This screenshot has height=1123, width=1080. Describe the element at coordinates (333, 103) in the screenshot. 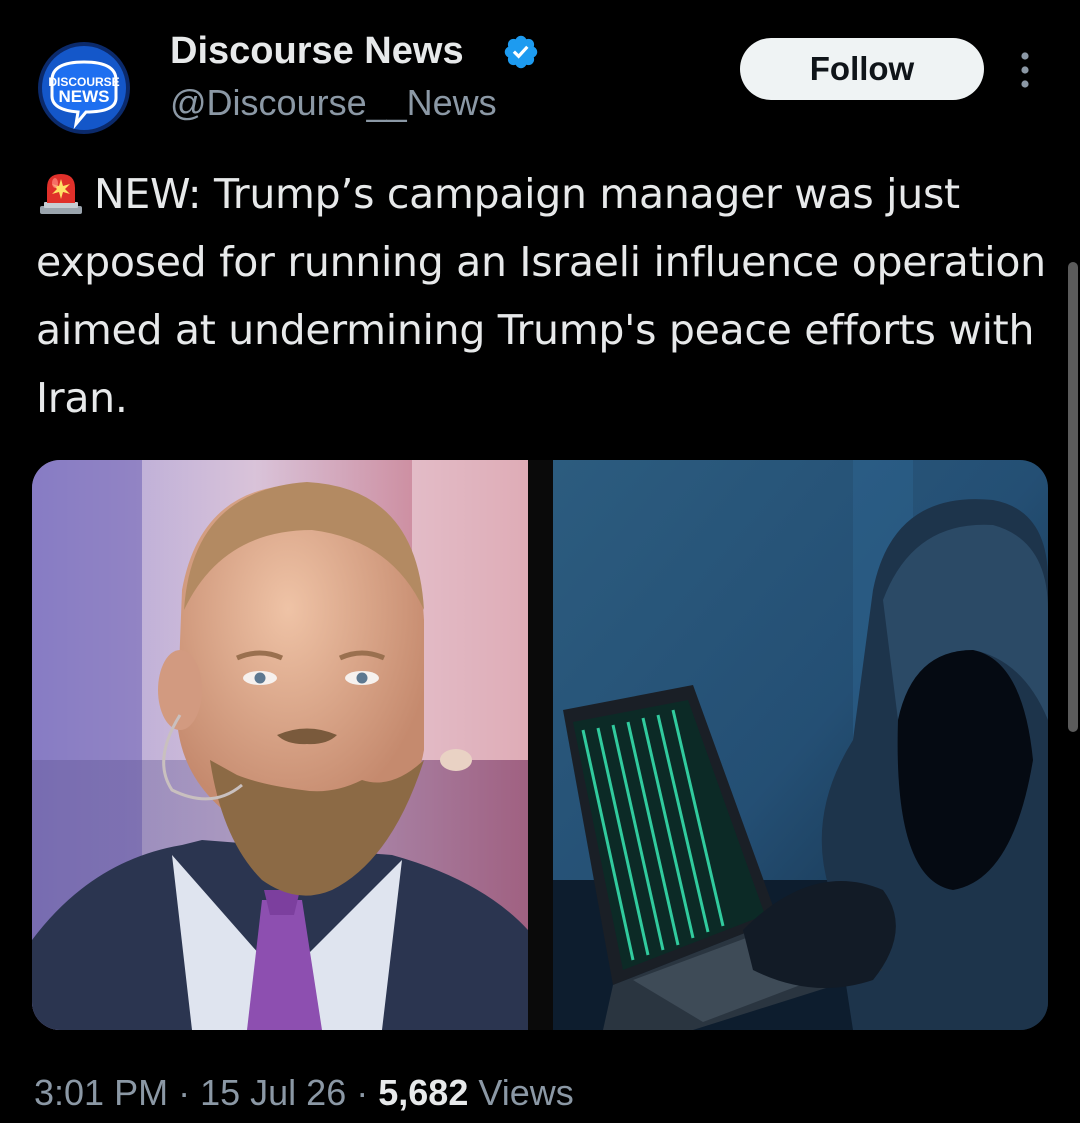

I see `author-handle: @Discourse__News` at that location.